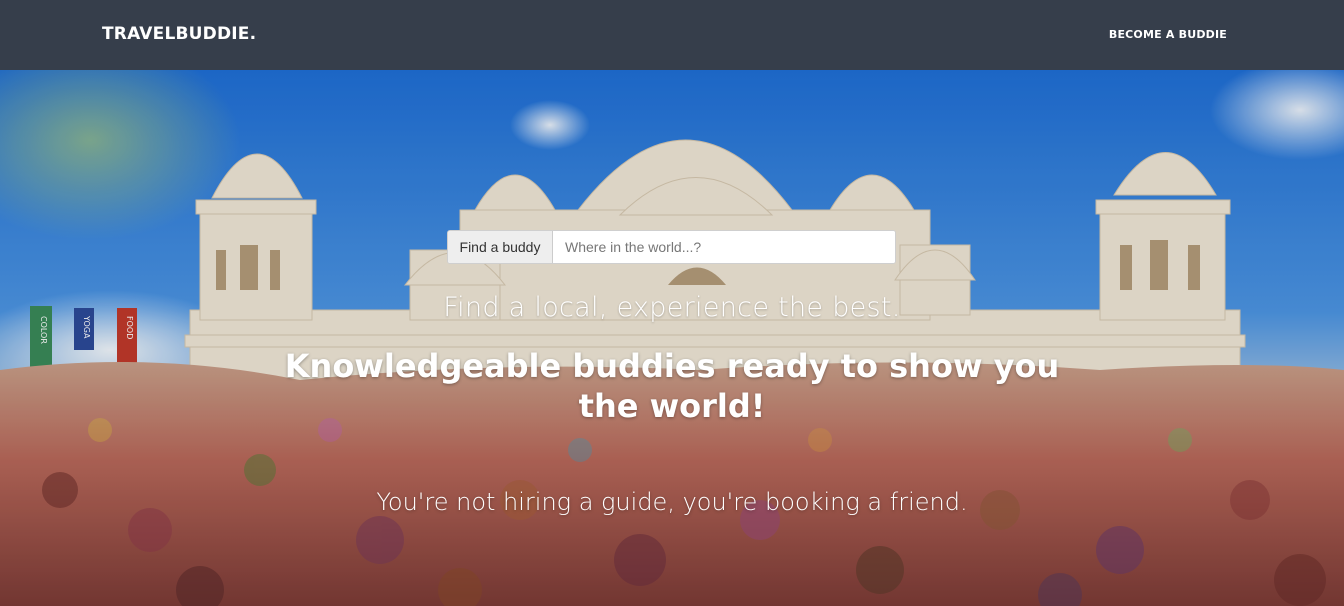 Image resolution: width=1344 pixels, height=606 pixels. I want to click on hero-tagline: Find a local, experience the best., so click(672, 307).